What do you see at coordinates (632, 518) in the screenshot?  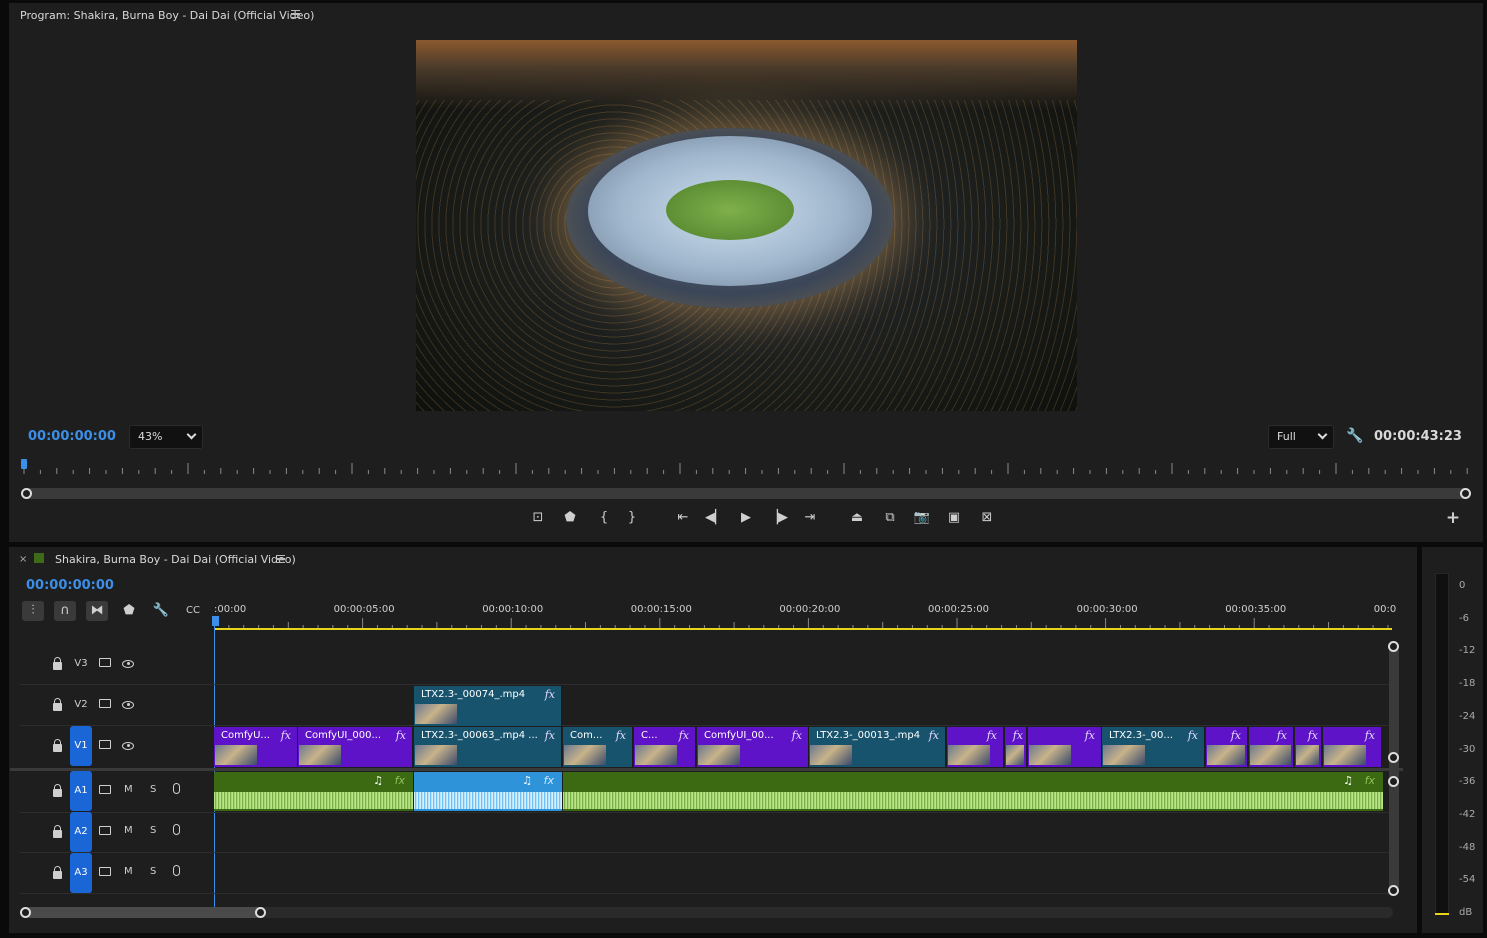 I see `mark-out-icon: }` at bounding box center [632, 518].